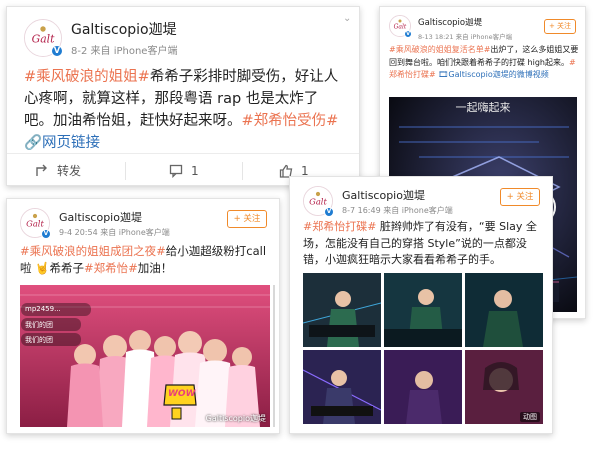 The width and height of the screenshot is (600, 450). What do you see at coordinates (184, 169) in the screenshot?
I see `comment-button: 1` at bounding box center [184, 169].